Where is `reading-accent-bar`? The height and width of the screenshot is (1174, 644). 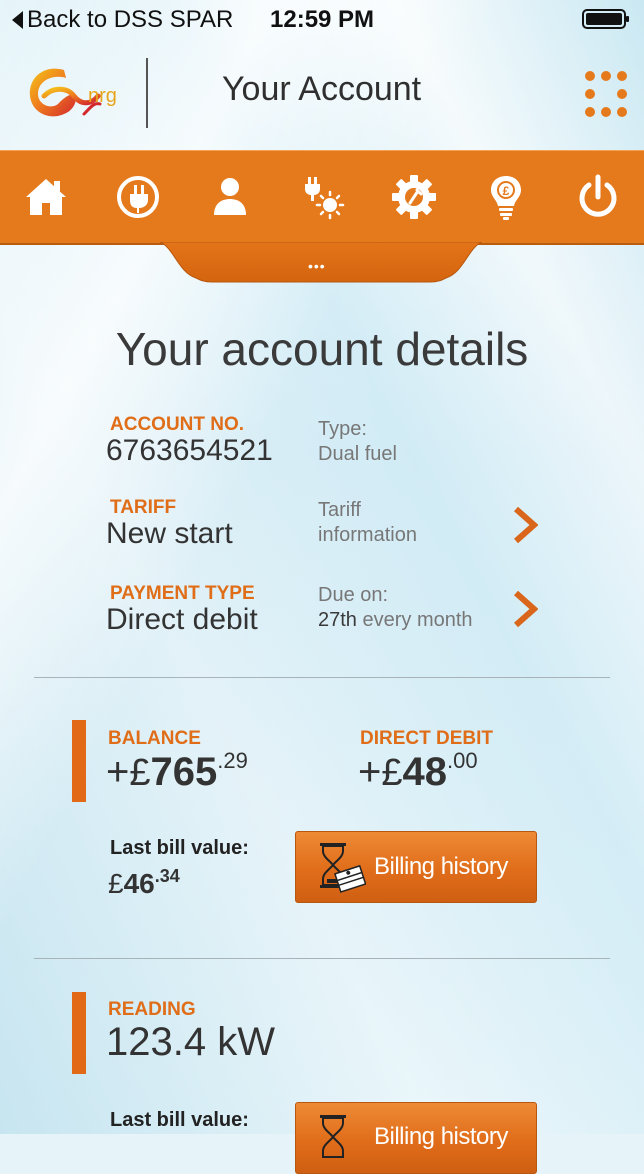 reading-accent-bar is located at coordinates (79, 1033).